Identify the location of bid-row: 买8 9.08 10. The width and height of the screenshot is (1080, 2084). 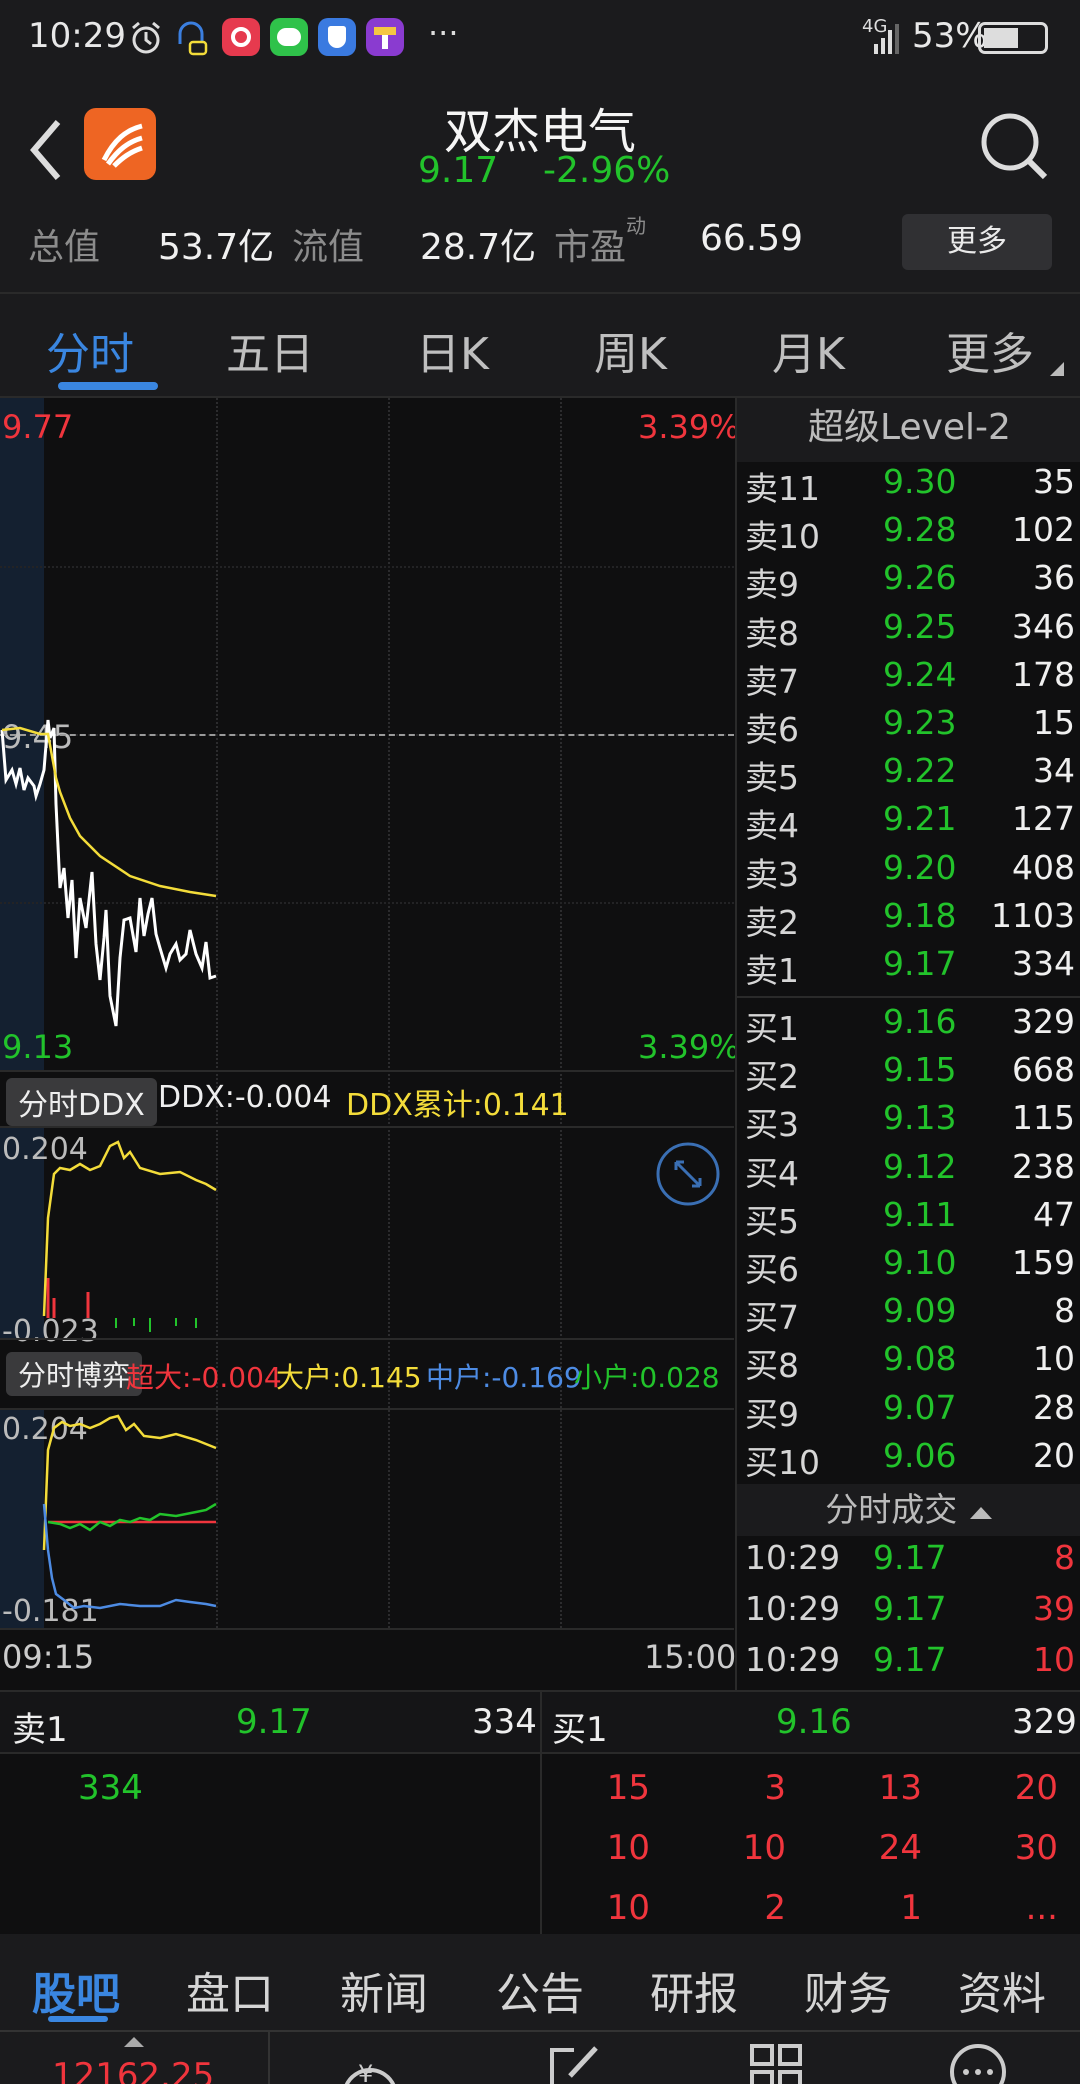
(910, 1363).